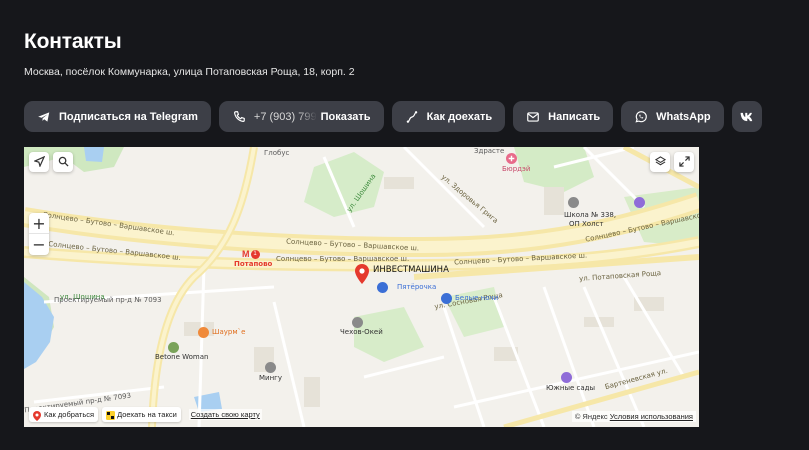 Image resolution: width=809 pixels, height=450 pixels. I want to click on map-label-school: Школа № 338,, so click(590, 215).